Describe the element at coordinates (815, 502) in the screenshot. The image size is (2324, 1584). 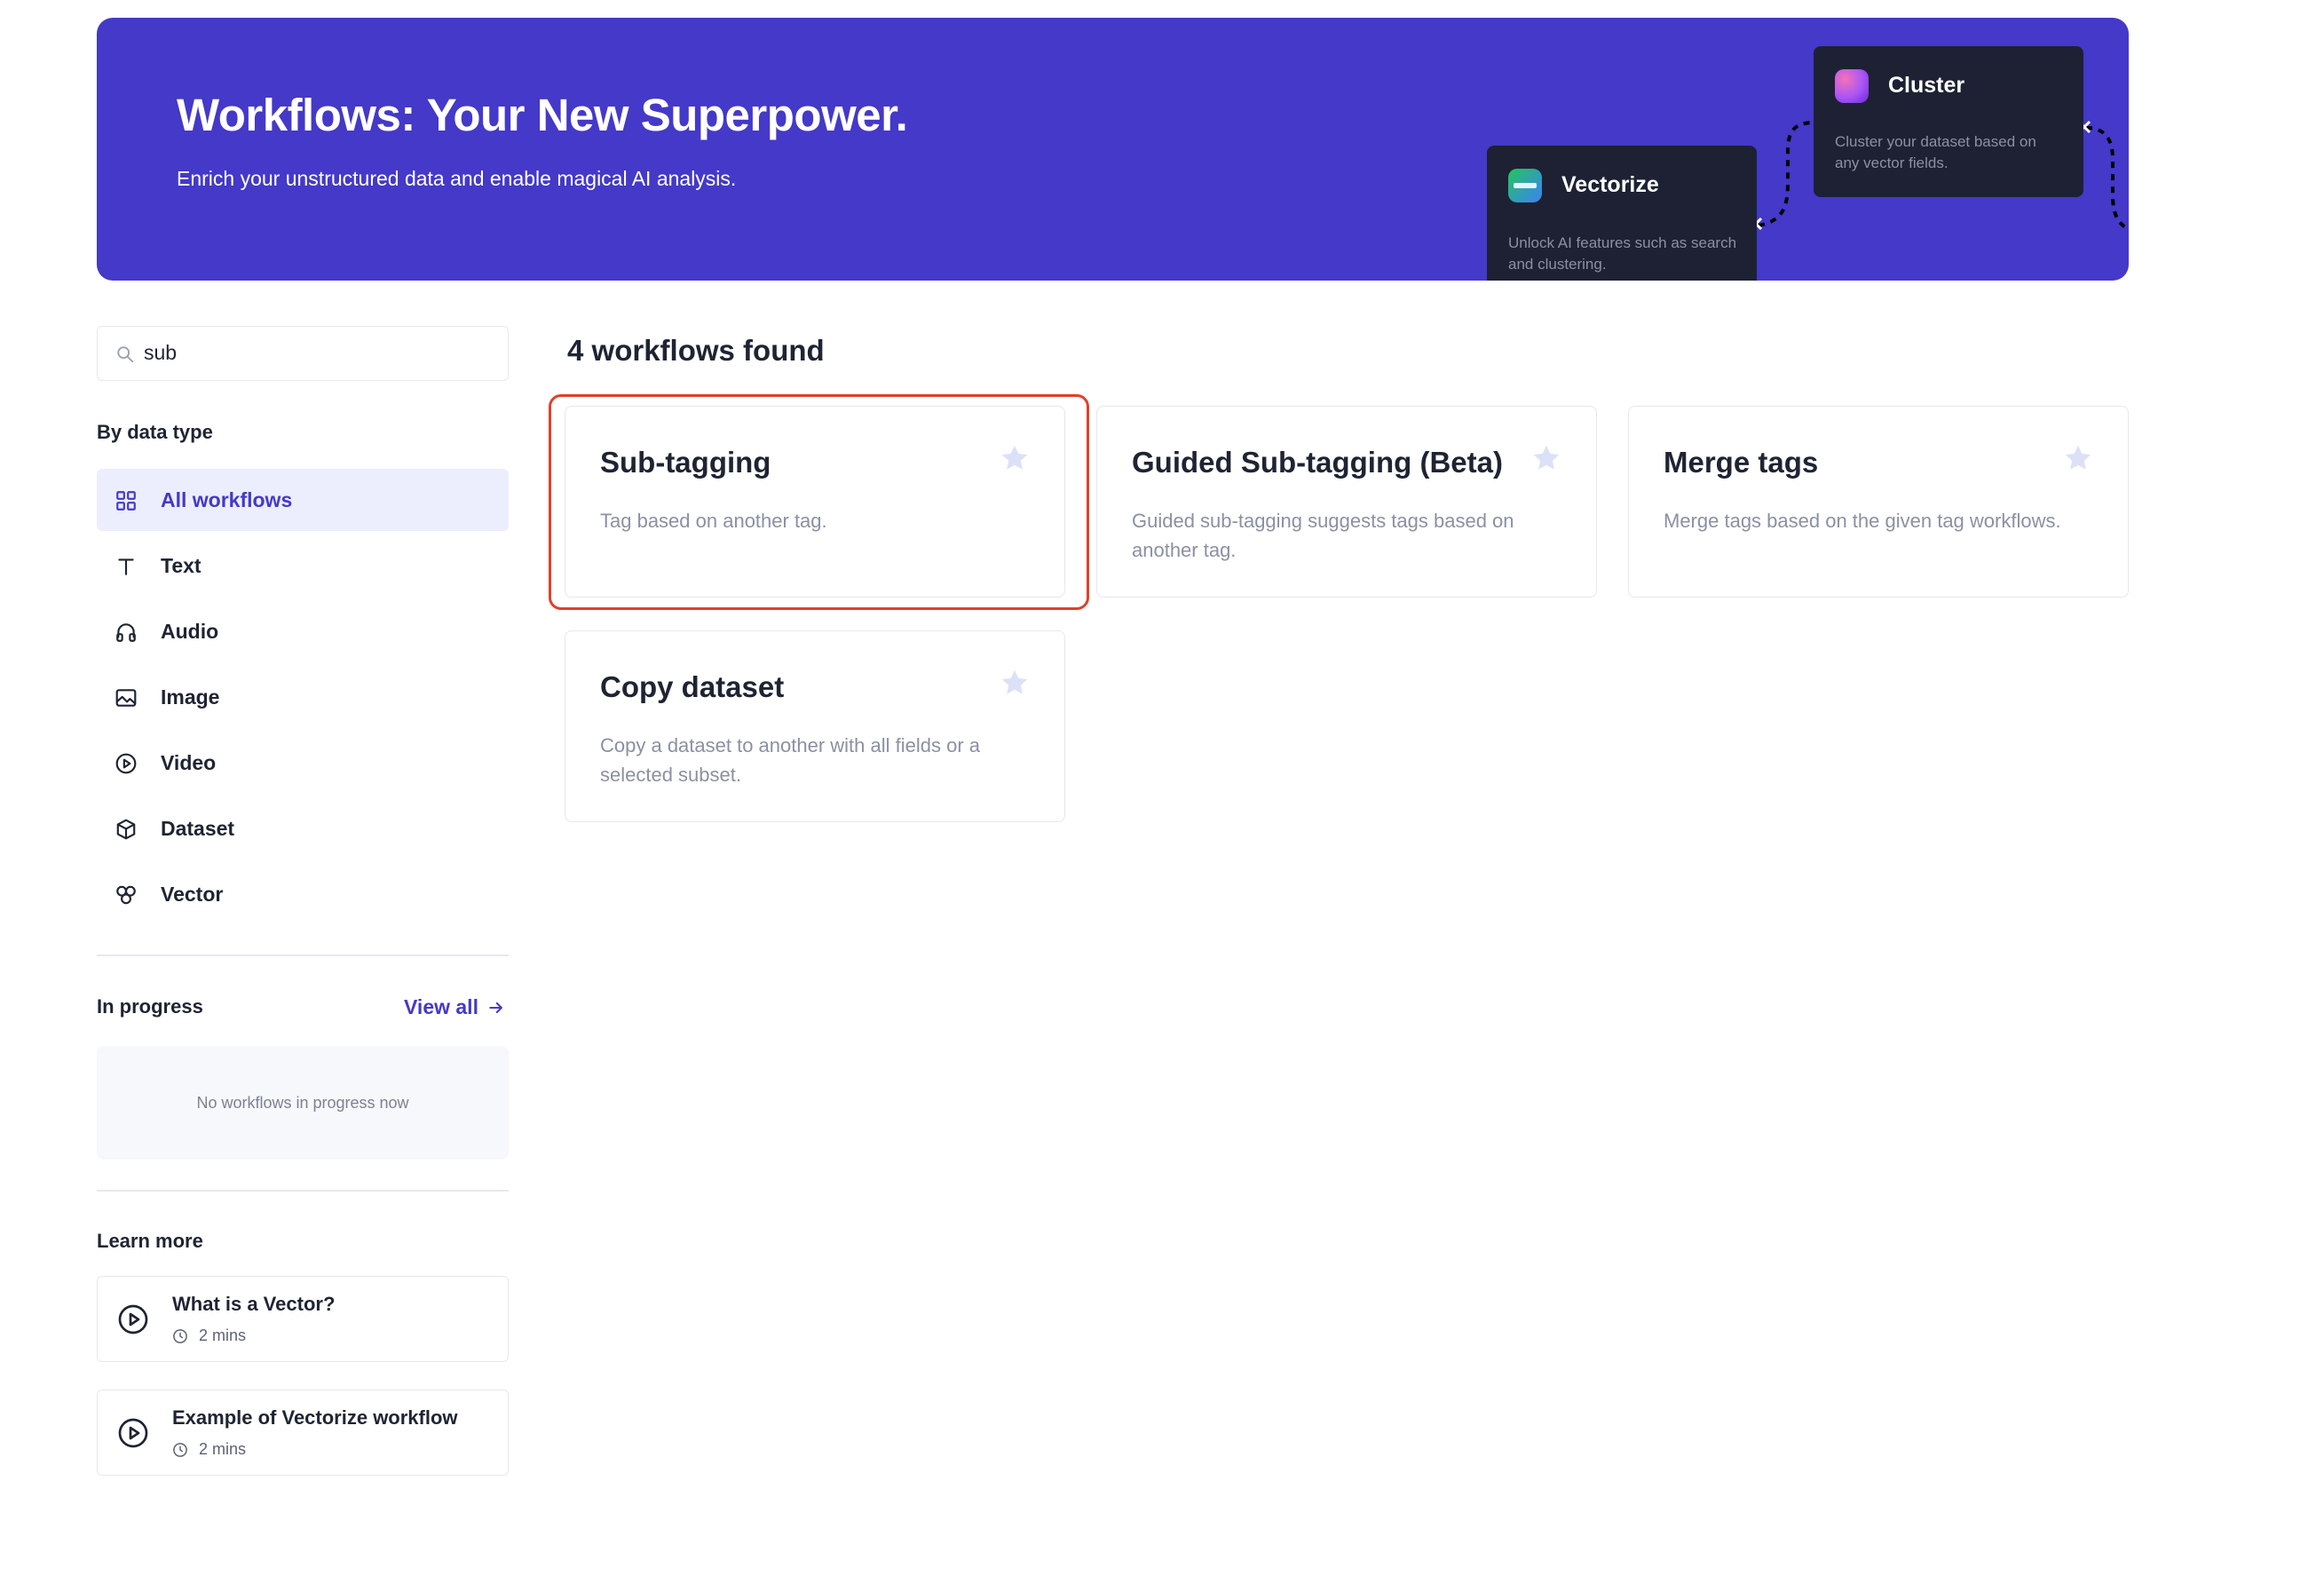
I see `workflow-card-sub-tagging: Sub-tagging Tag based on another tag.` at that location.